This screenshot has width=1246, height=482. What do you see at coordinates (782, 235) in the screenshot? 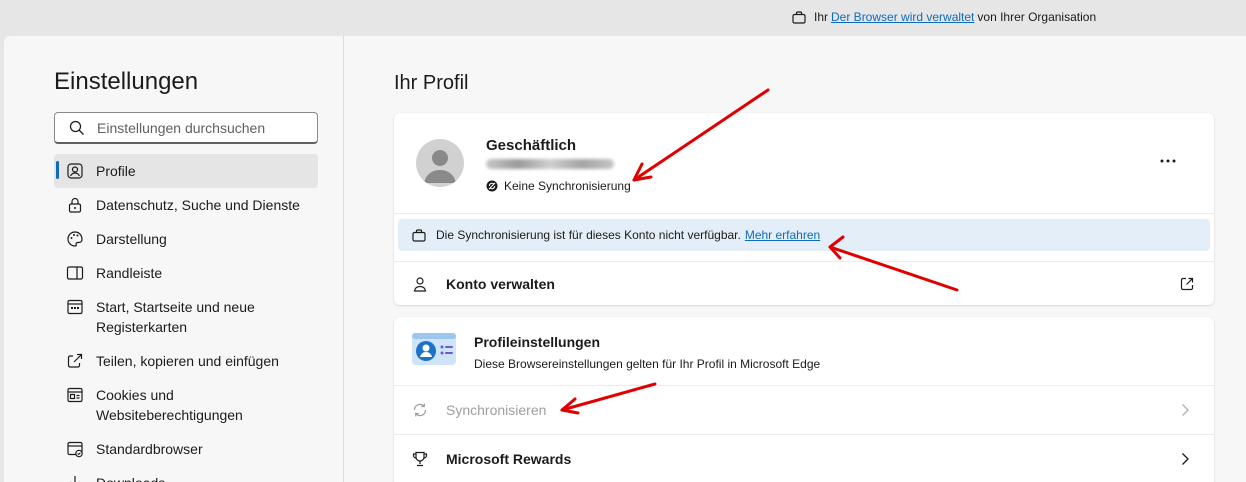
I see `learn-more-link: Mehr erfahren` at bounding box center [782, 235].